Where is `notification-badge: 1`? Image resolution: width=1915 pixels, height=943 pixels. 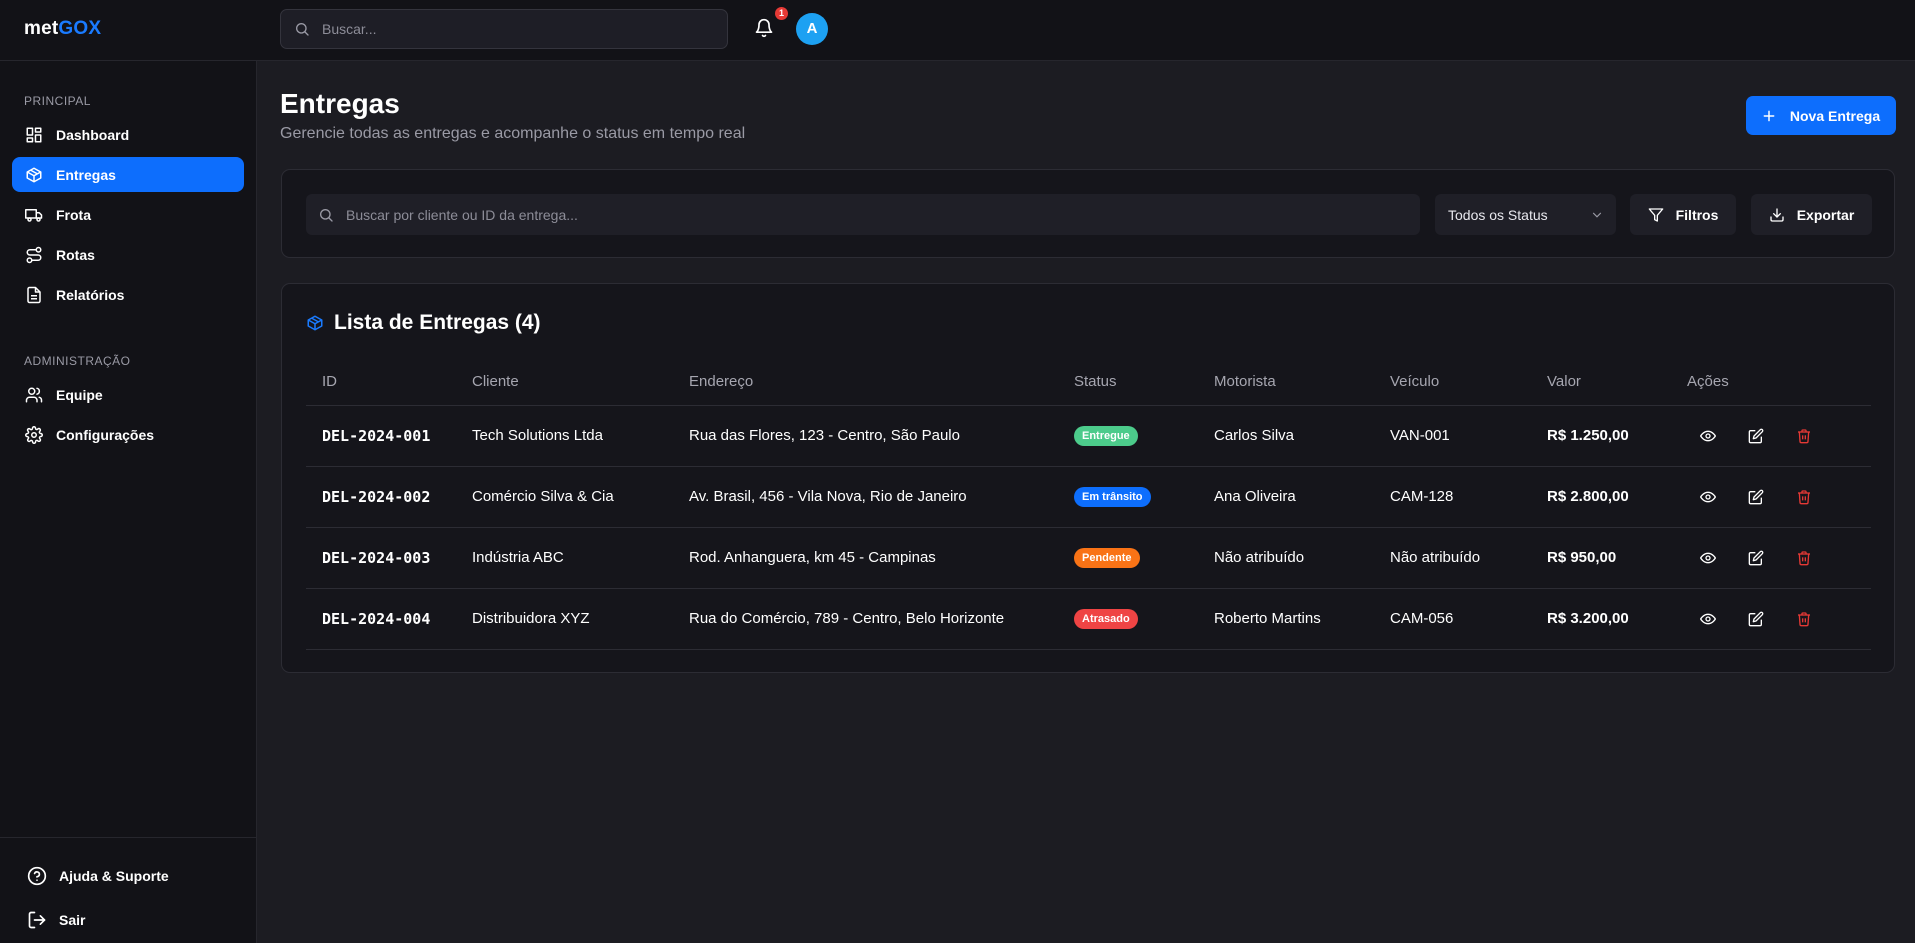 notification-badge: 1 is located at coordinates (781, 13).